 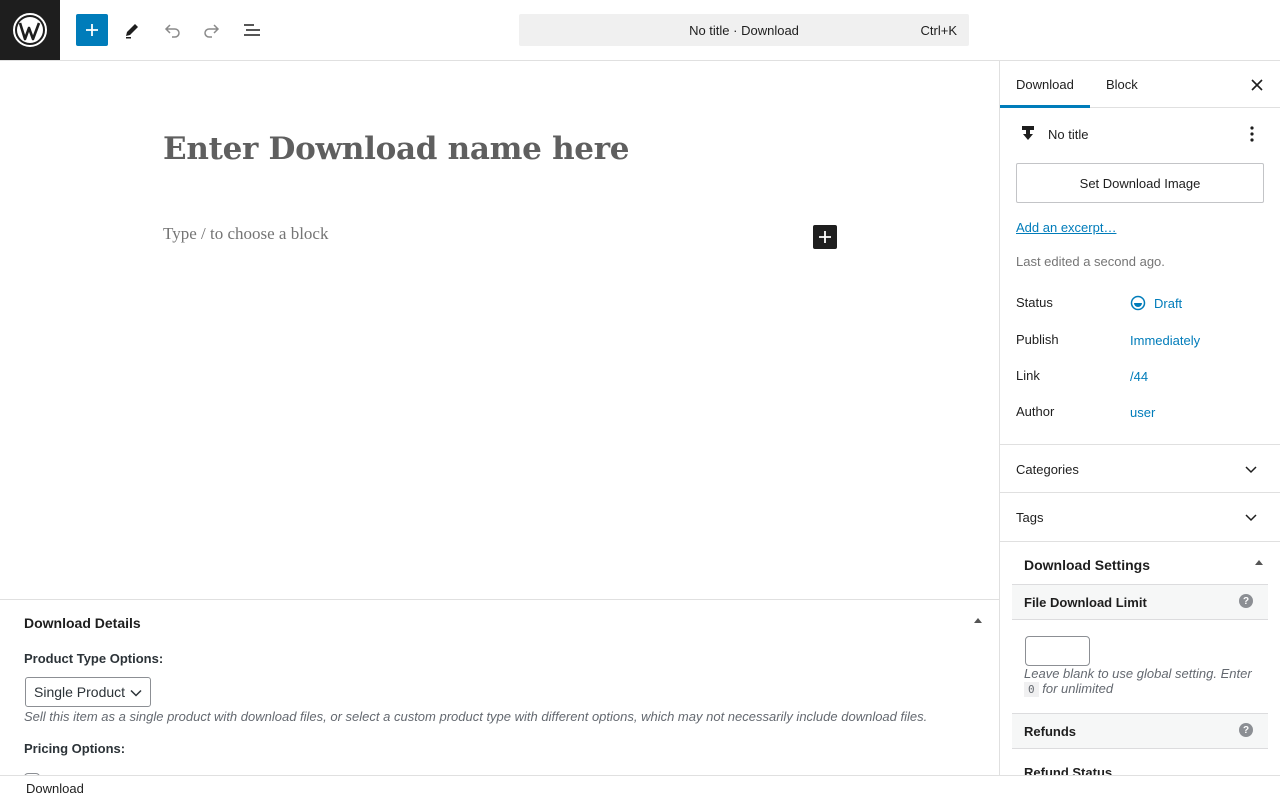 What do you see at coordinates (1139, 376) in the screenshot?
I see `link-value: /44` at bounding box center [1139, 376].